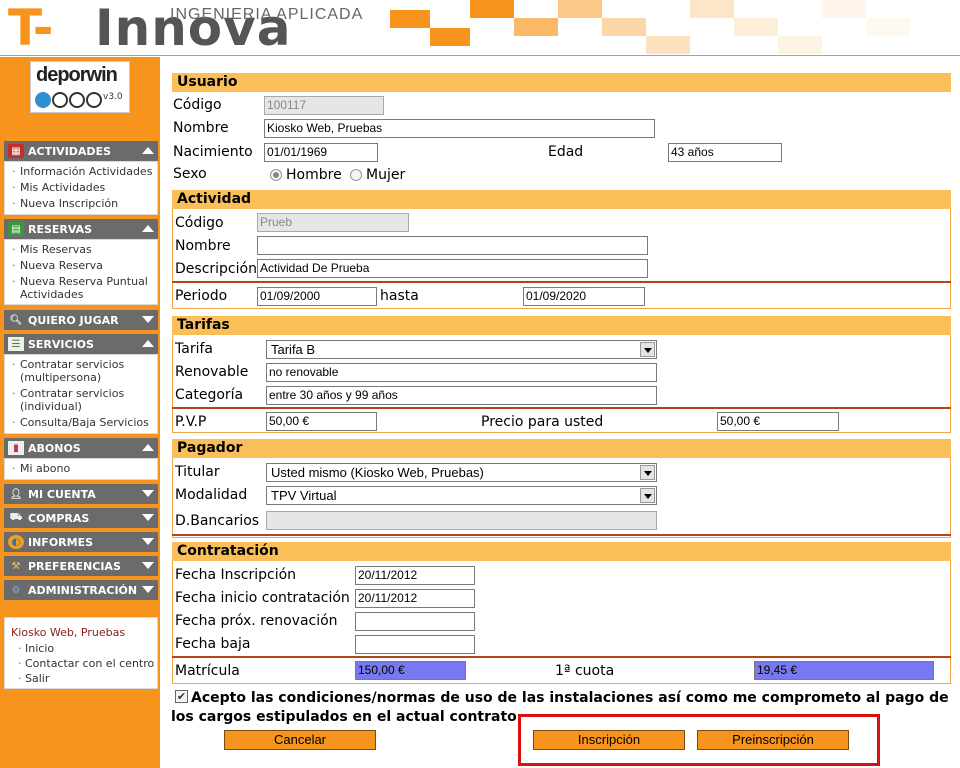 Image resolution: width=960 pixels, height=768 pixels. Describe the element at coordinates (81, 590) in the screenshot. I see `menu-administracion: ⚙ ADMINISTRACIÓN` at that location.